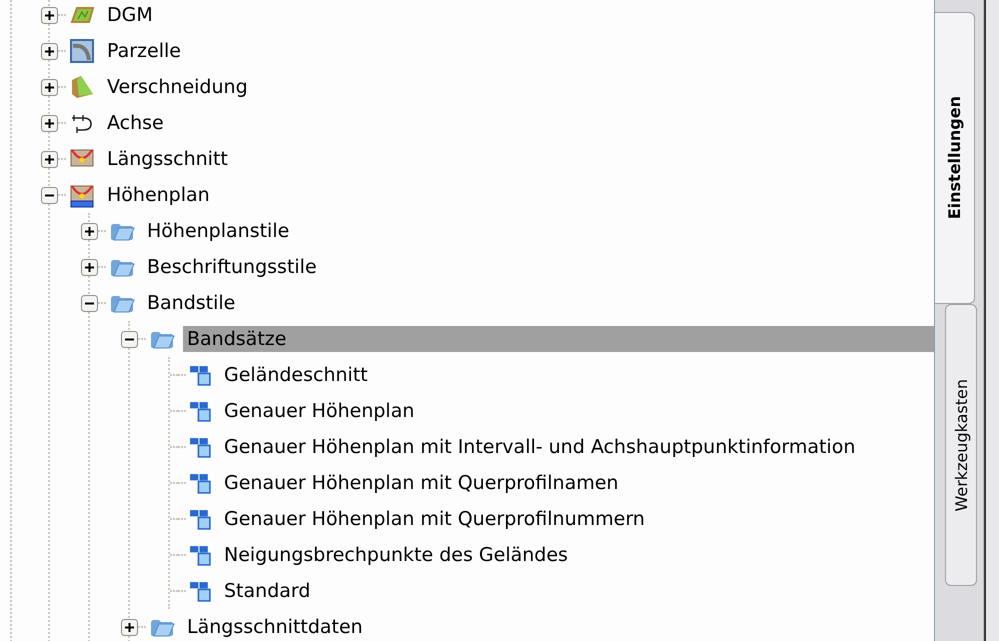 The image size is (999, 641). What do you see at coordinates (435, 519) in the screenshot?
I see `tree-item: Genauer Höhenplan mit Querprofilnummern` at bounding box center [435, 519].